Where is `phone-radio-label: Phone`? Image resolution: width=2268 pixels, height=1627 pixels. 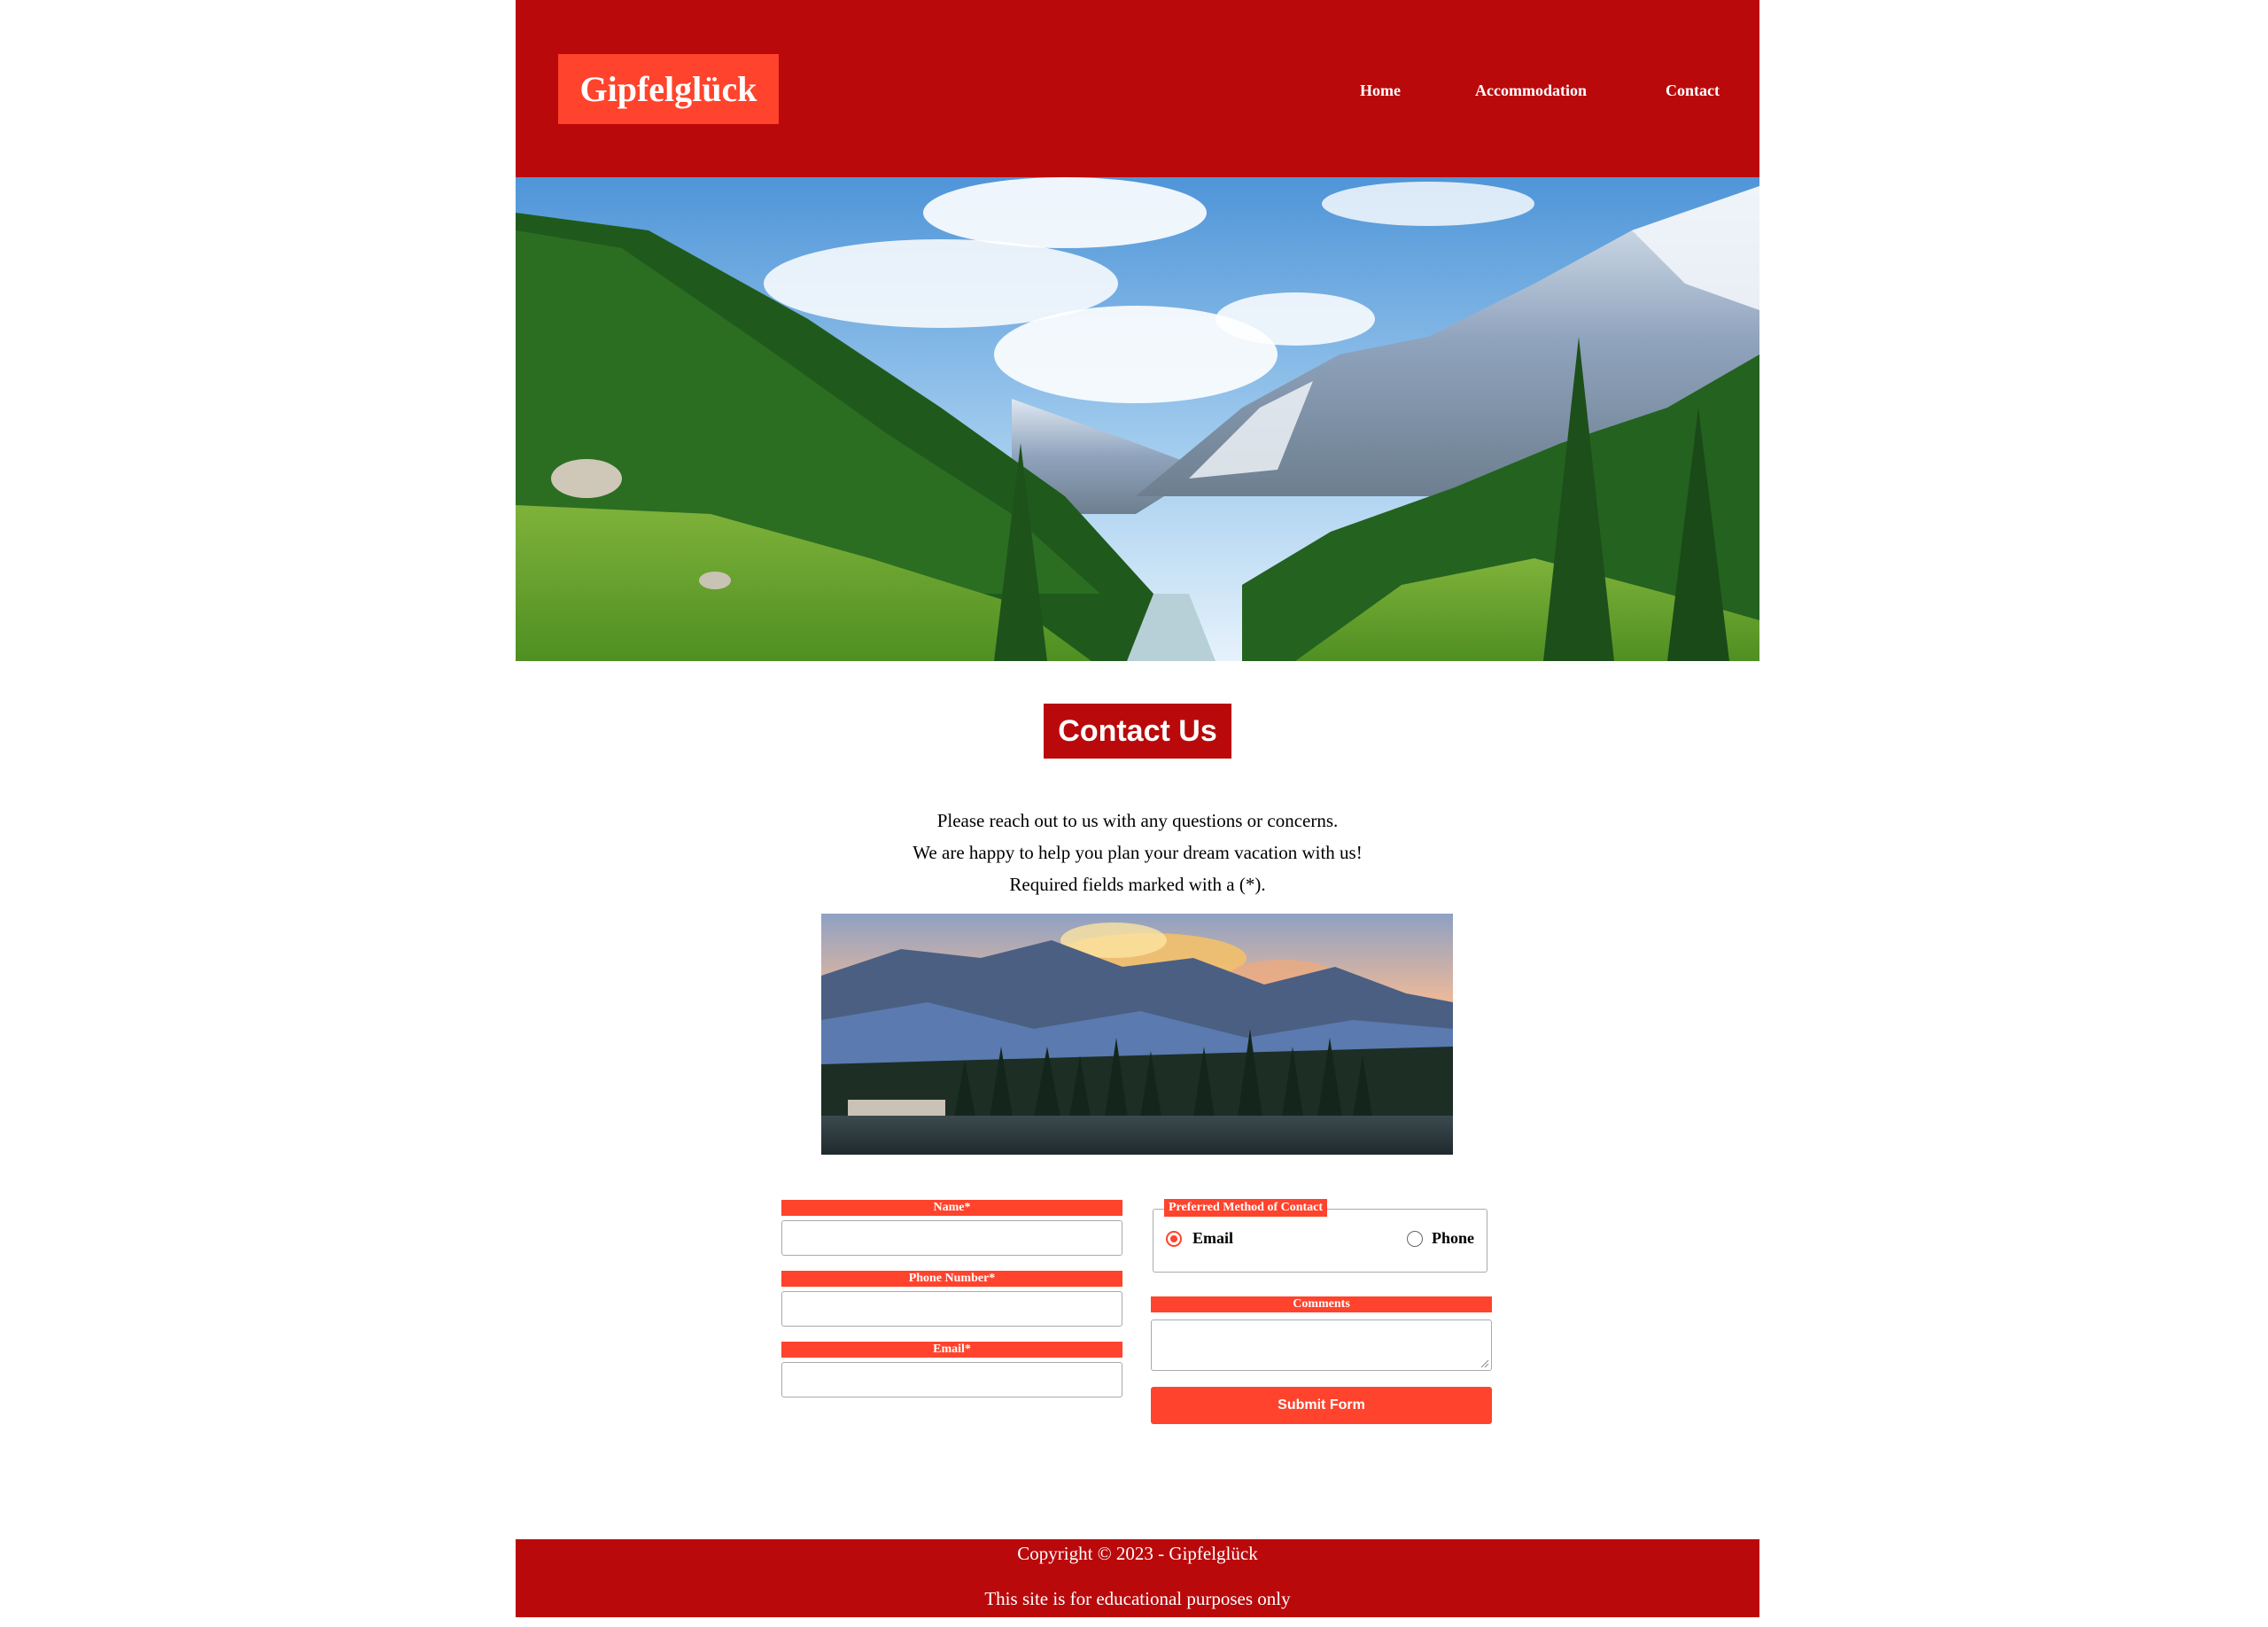
phone-radio-label: Phone is located at coordinates (1453, 1238).